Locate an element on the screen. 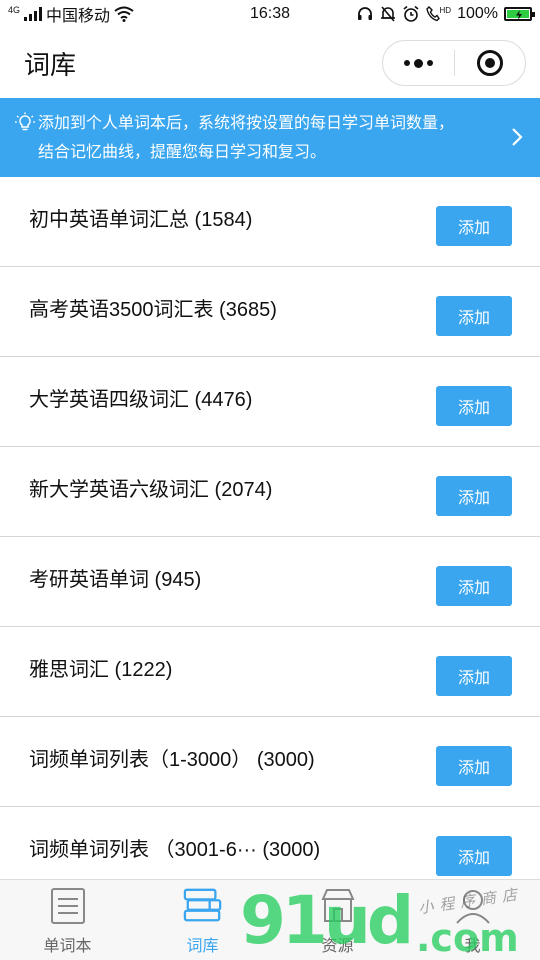  wordbook-name: 词频单词列表（1-3000） (3000) is located at coordinates (172, 760).